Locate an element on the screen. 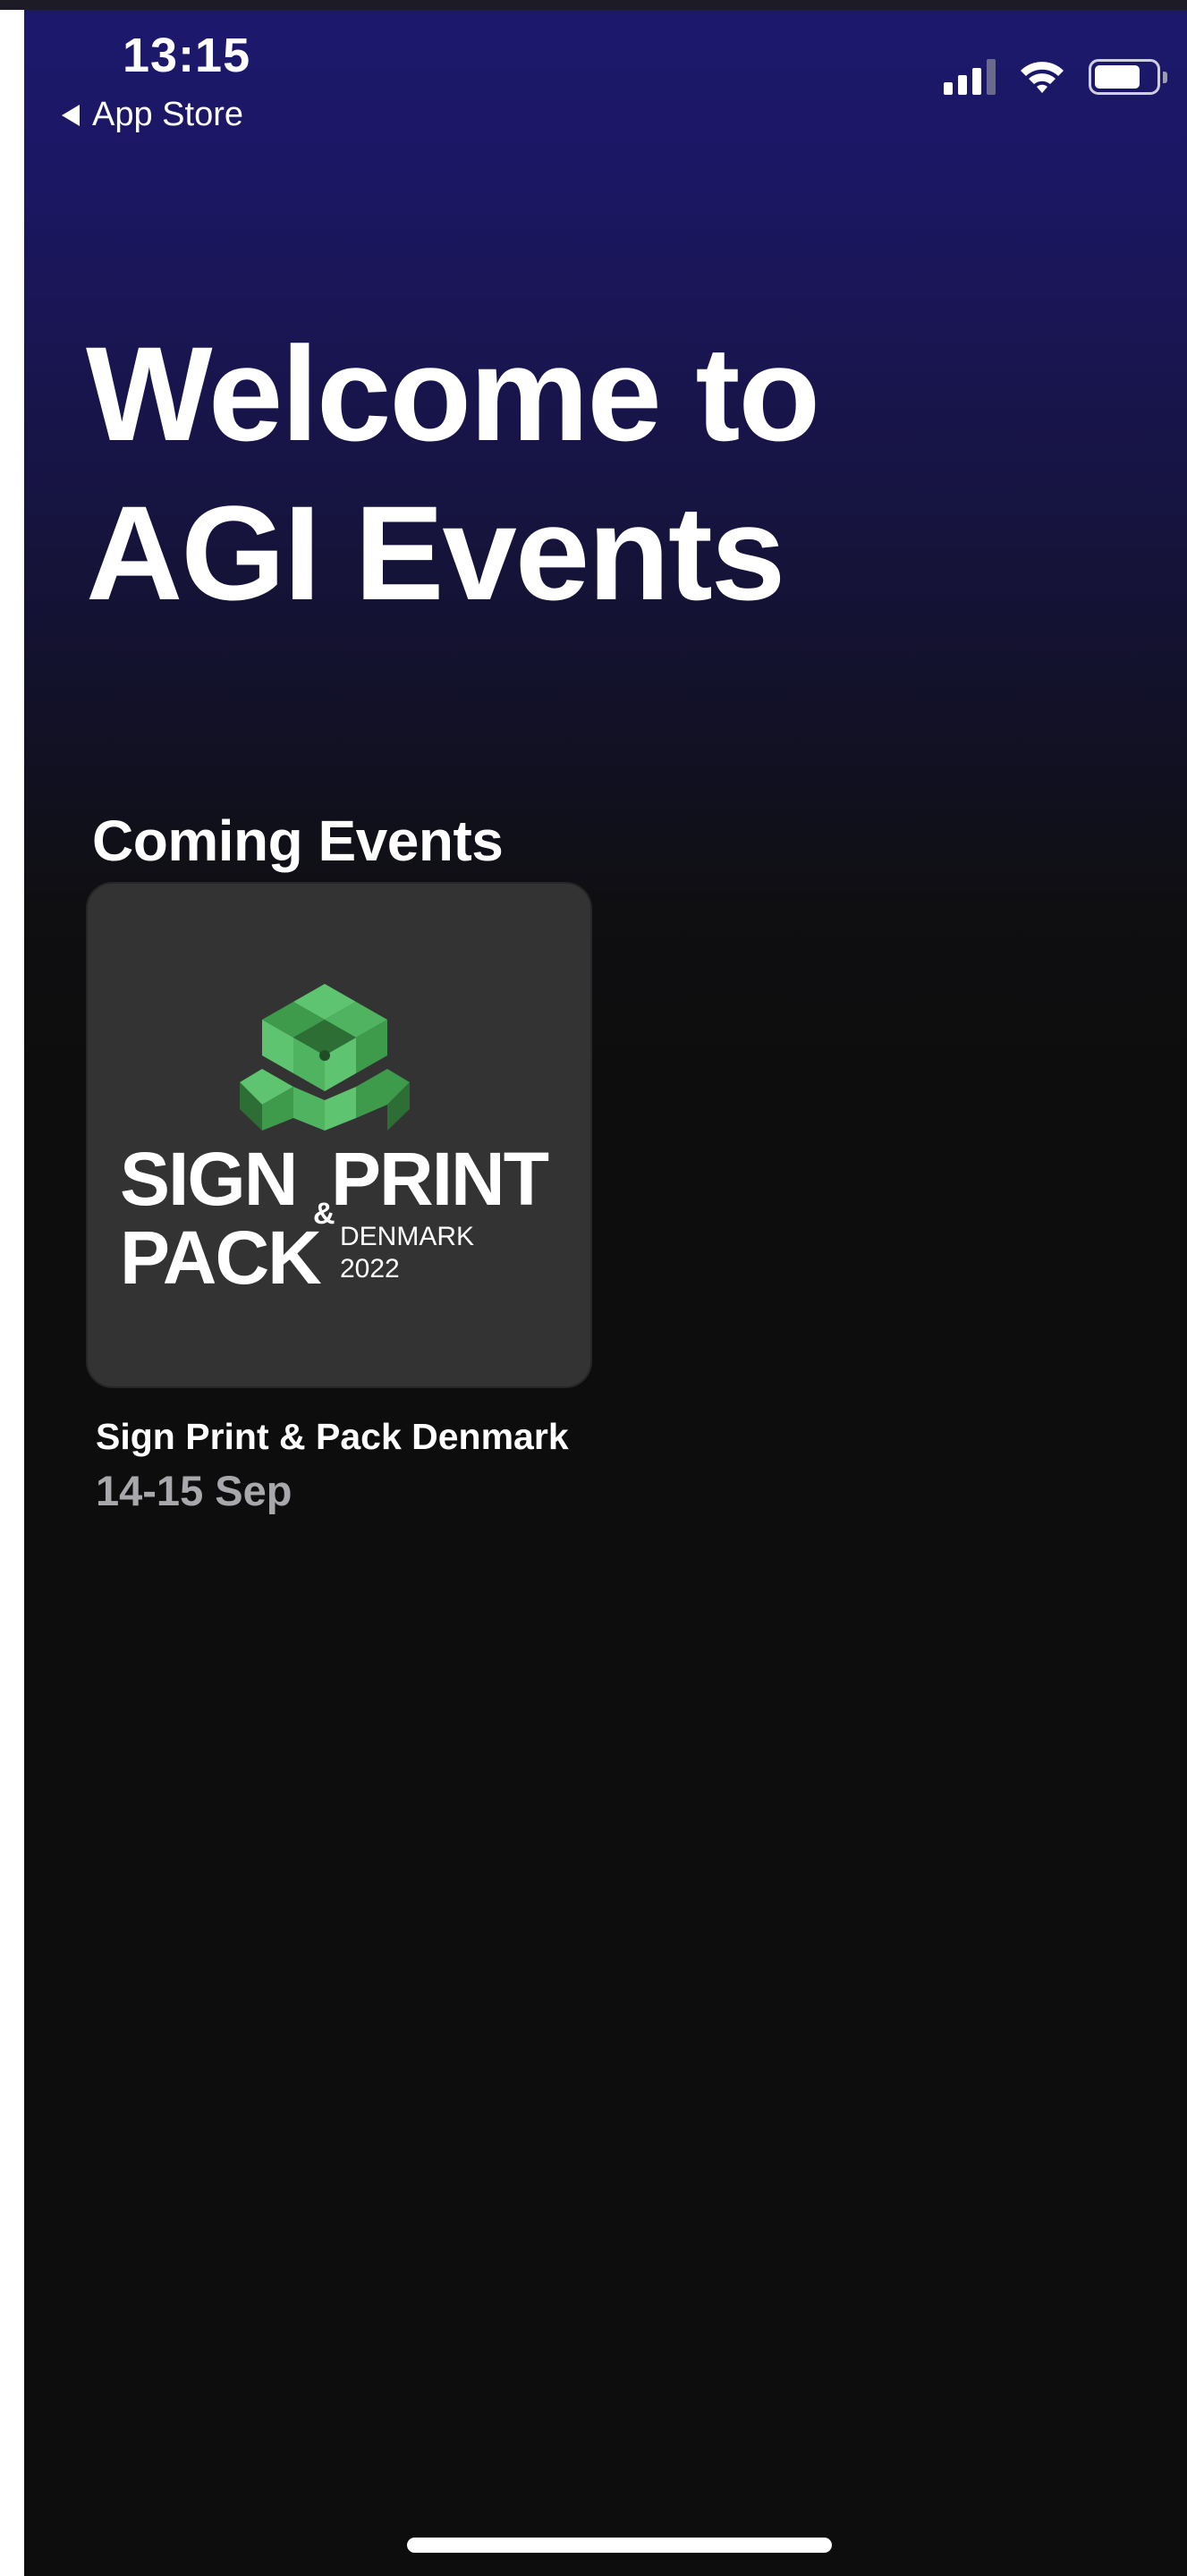 The width and height of the screenshot is (1187, 2576). event-card-sign-print-pack: SIGN PRINT & PACK DENMARK 2022 is located at coordinates (339, 1135).